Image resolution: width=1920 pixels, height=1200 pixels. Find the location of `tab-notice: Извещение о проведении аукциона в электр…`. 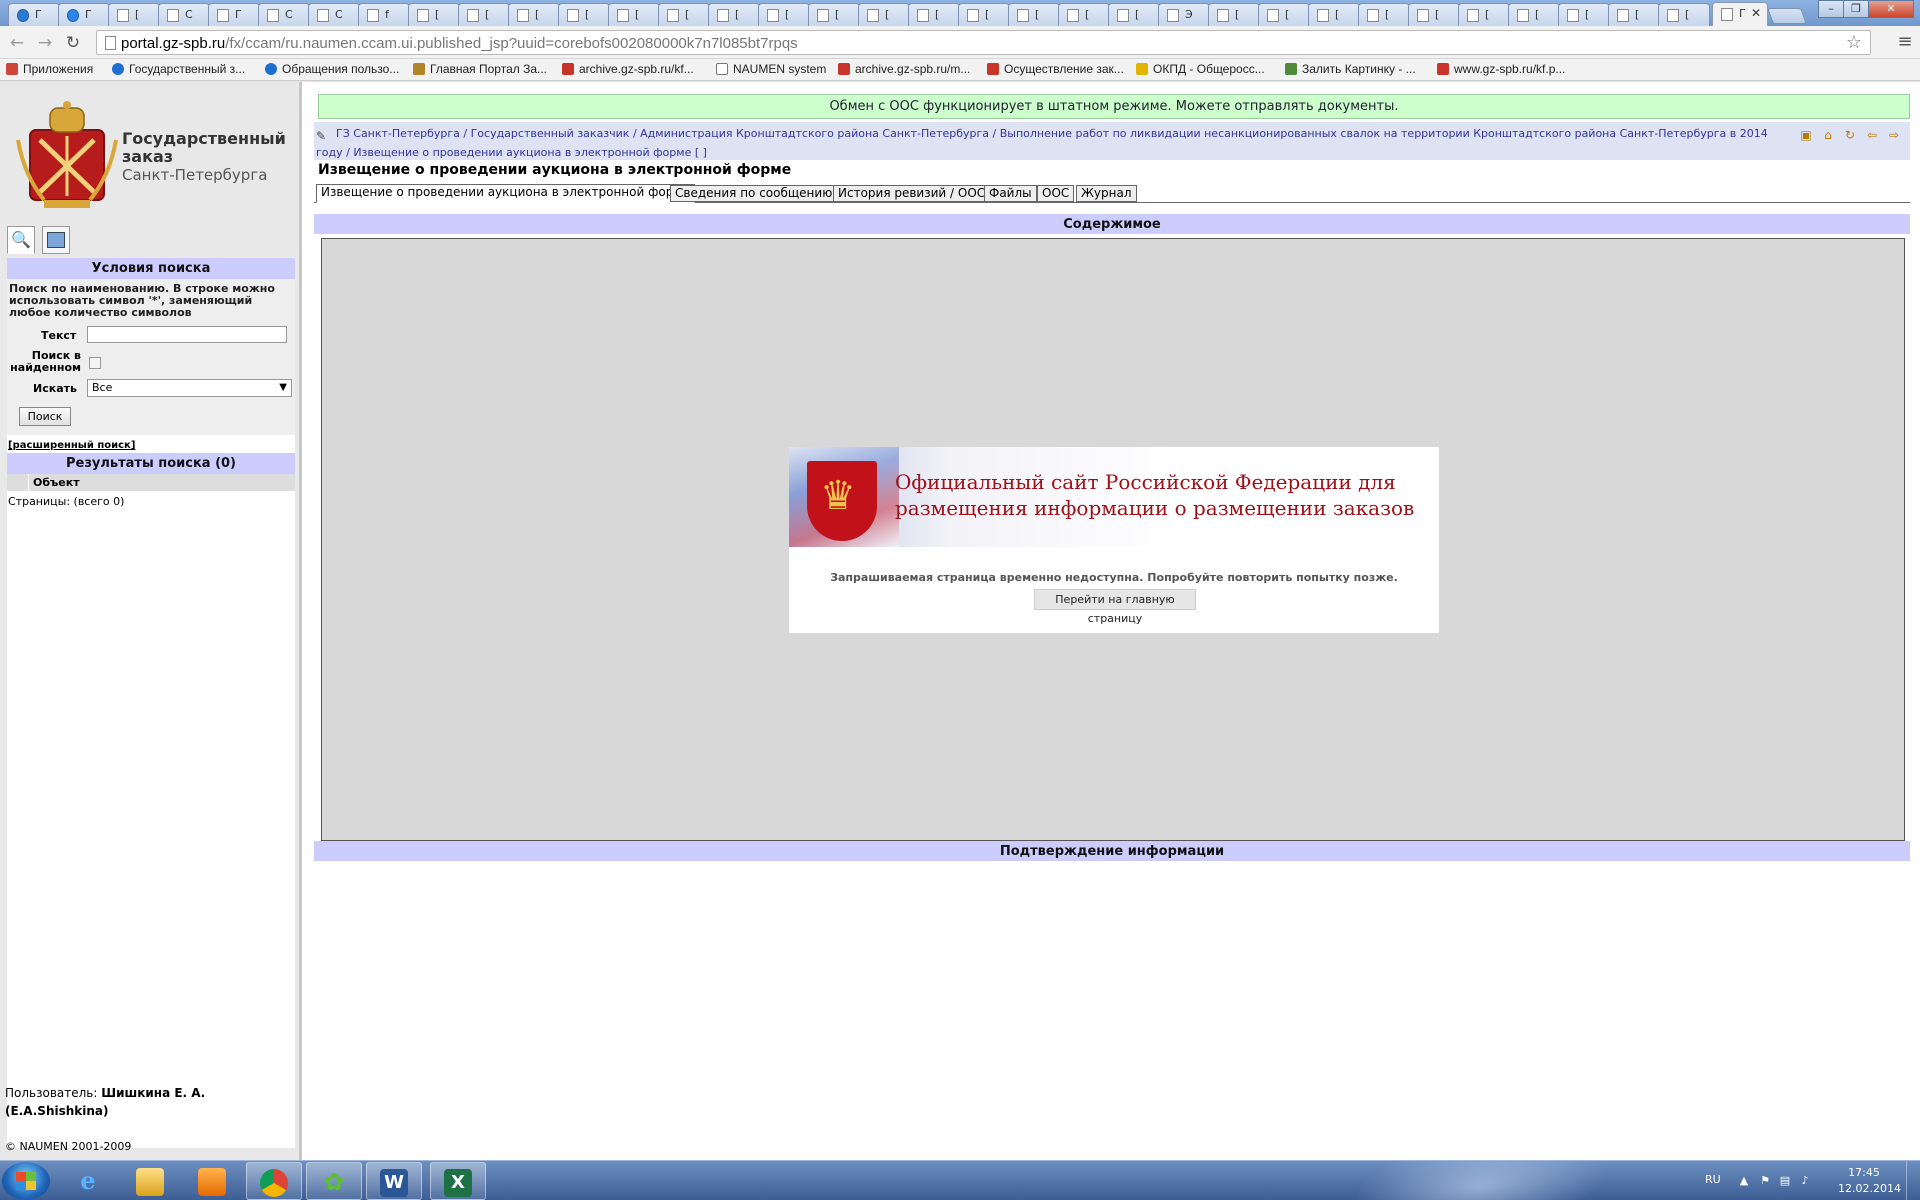

tab-notice: Извещение о проведении аукциона в электр… is located at coordinates (505, 193).